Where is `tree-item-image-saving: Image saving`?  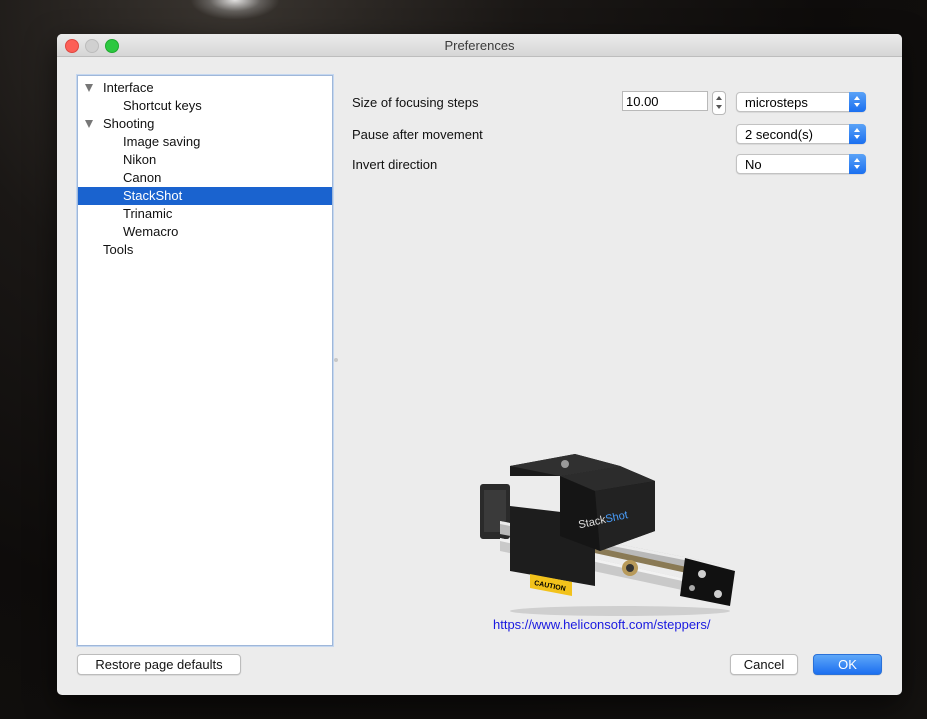
tree-item-image-saving: Image saving is located at coordinates (205, 142).